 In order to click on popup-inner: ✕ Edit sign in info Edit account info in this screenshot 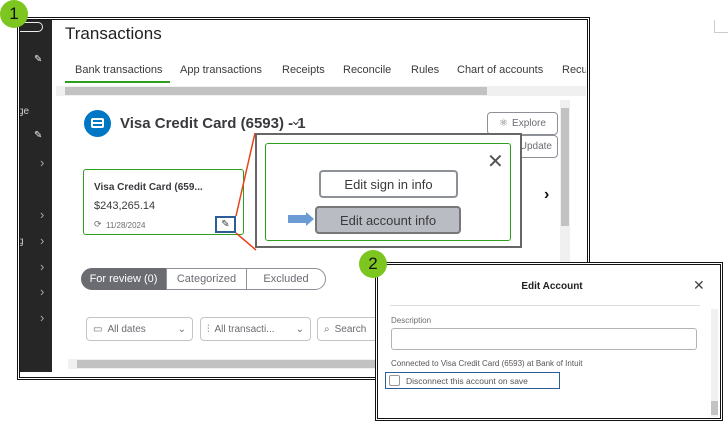, I will do `click(388, 192)`.